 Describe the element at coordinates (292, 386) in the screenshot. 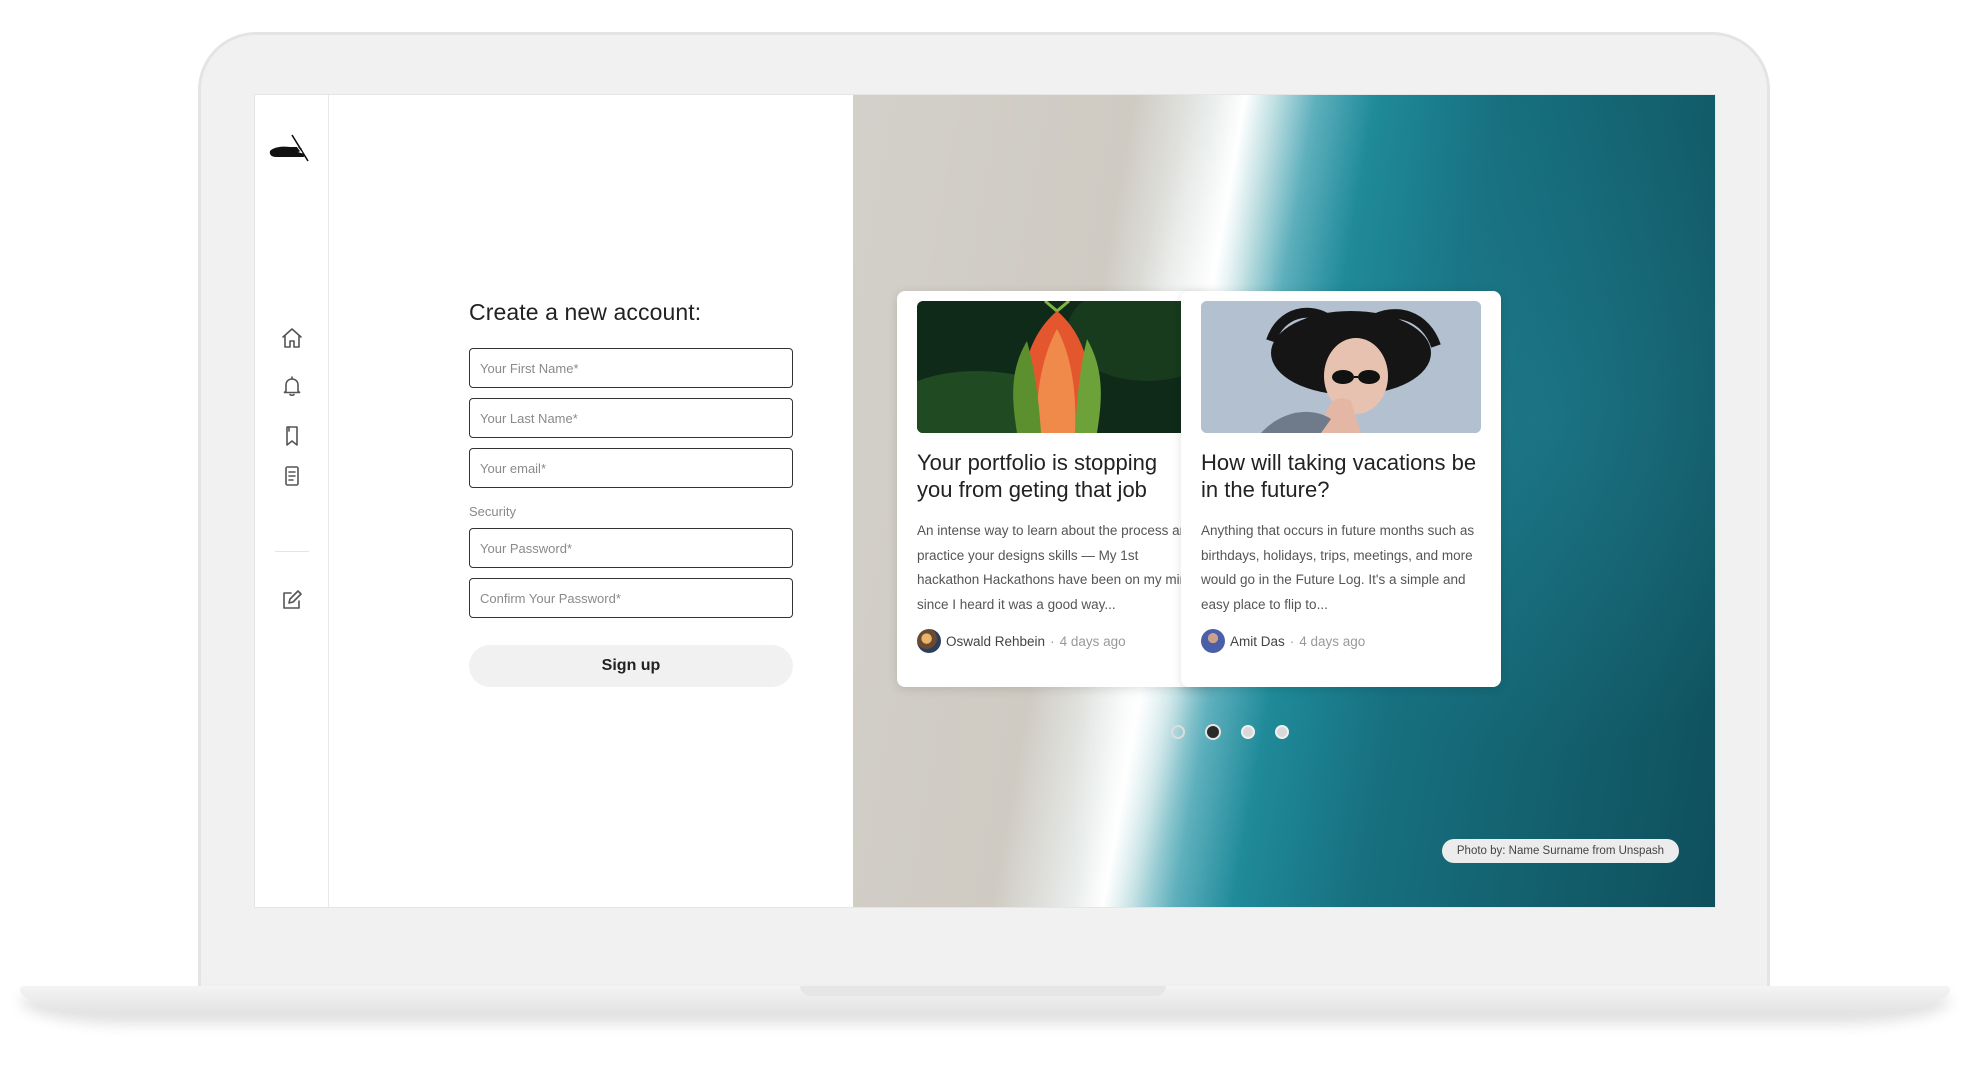

I see `bell-icon` at that location.